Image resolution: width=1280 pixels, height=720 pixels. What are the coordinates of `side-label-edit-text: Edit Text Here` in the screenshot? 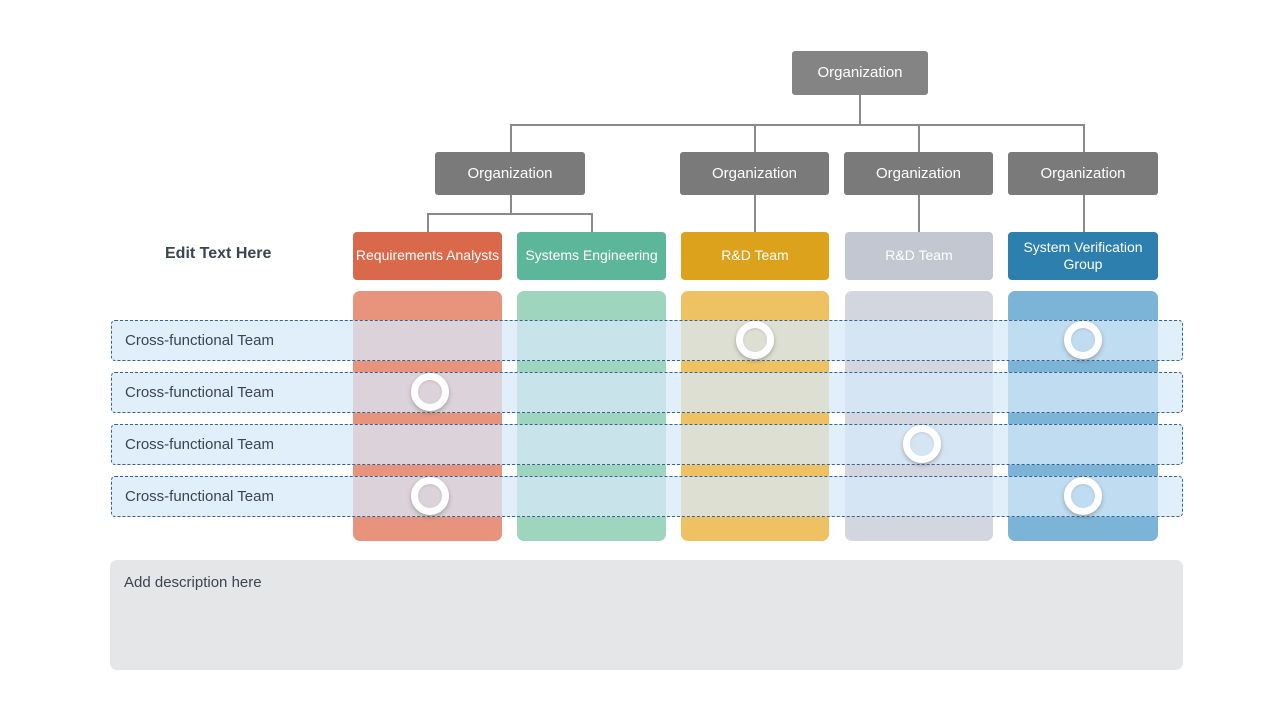 It's located at (218, 254).